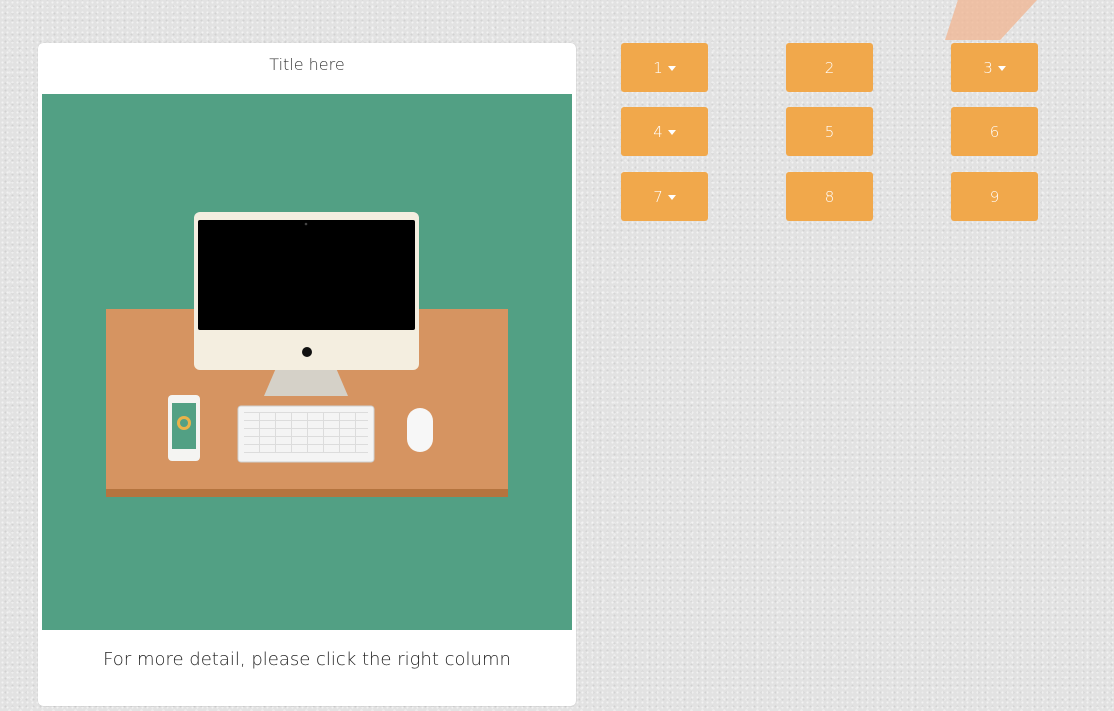 The width and height of the screenshot is (1114, 711). Describe the element at coordinates (658, 67) in the screenshot. I see `grid-button-label: 1` at that location.